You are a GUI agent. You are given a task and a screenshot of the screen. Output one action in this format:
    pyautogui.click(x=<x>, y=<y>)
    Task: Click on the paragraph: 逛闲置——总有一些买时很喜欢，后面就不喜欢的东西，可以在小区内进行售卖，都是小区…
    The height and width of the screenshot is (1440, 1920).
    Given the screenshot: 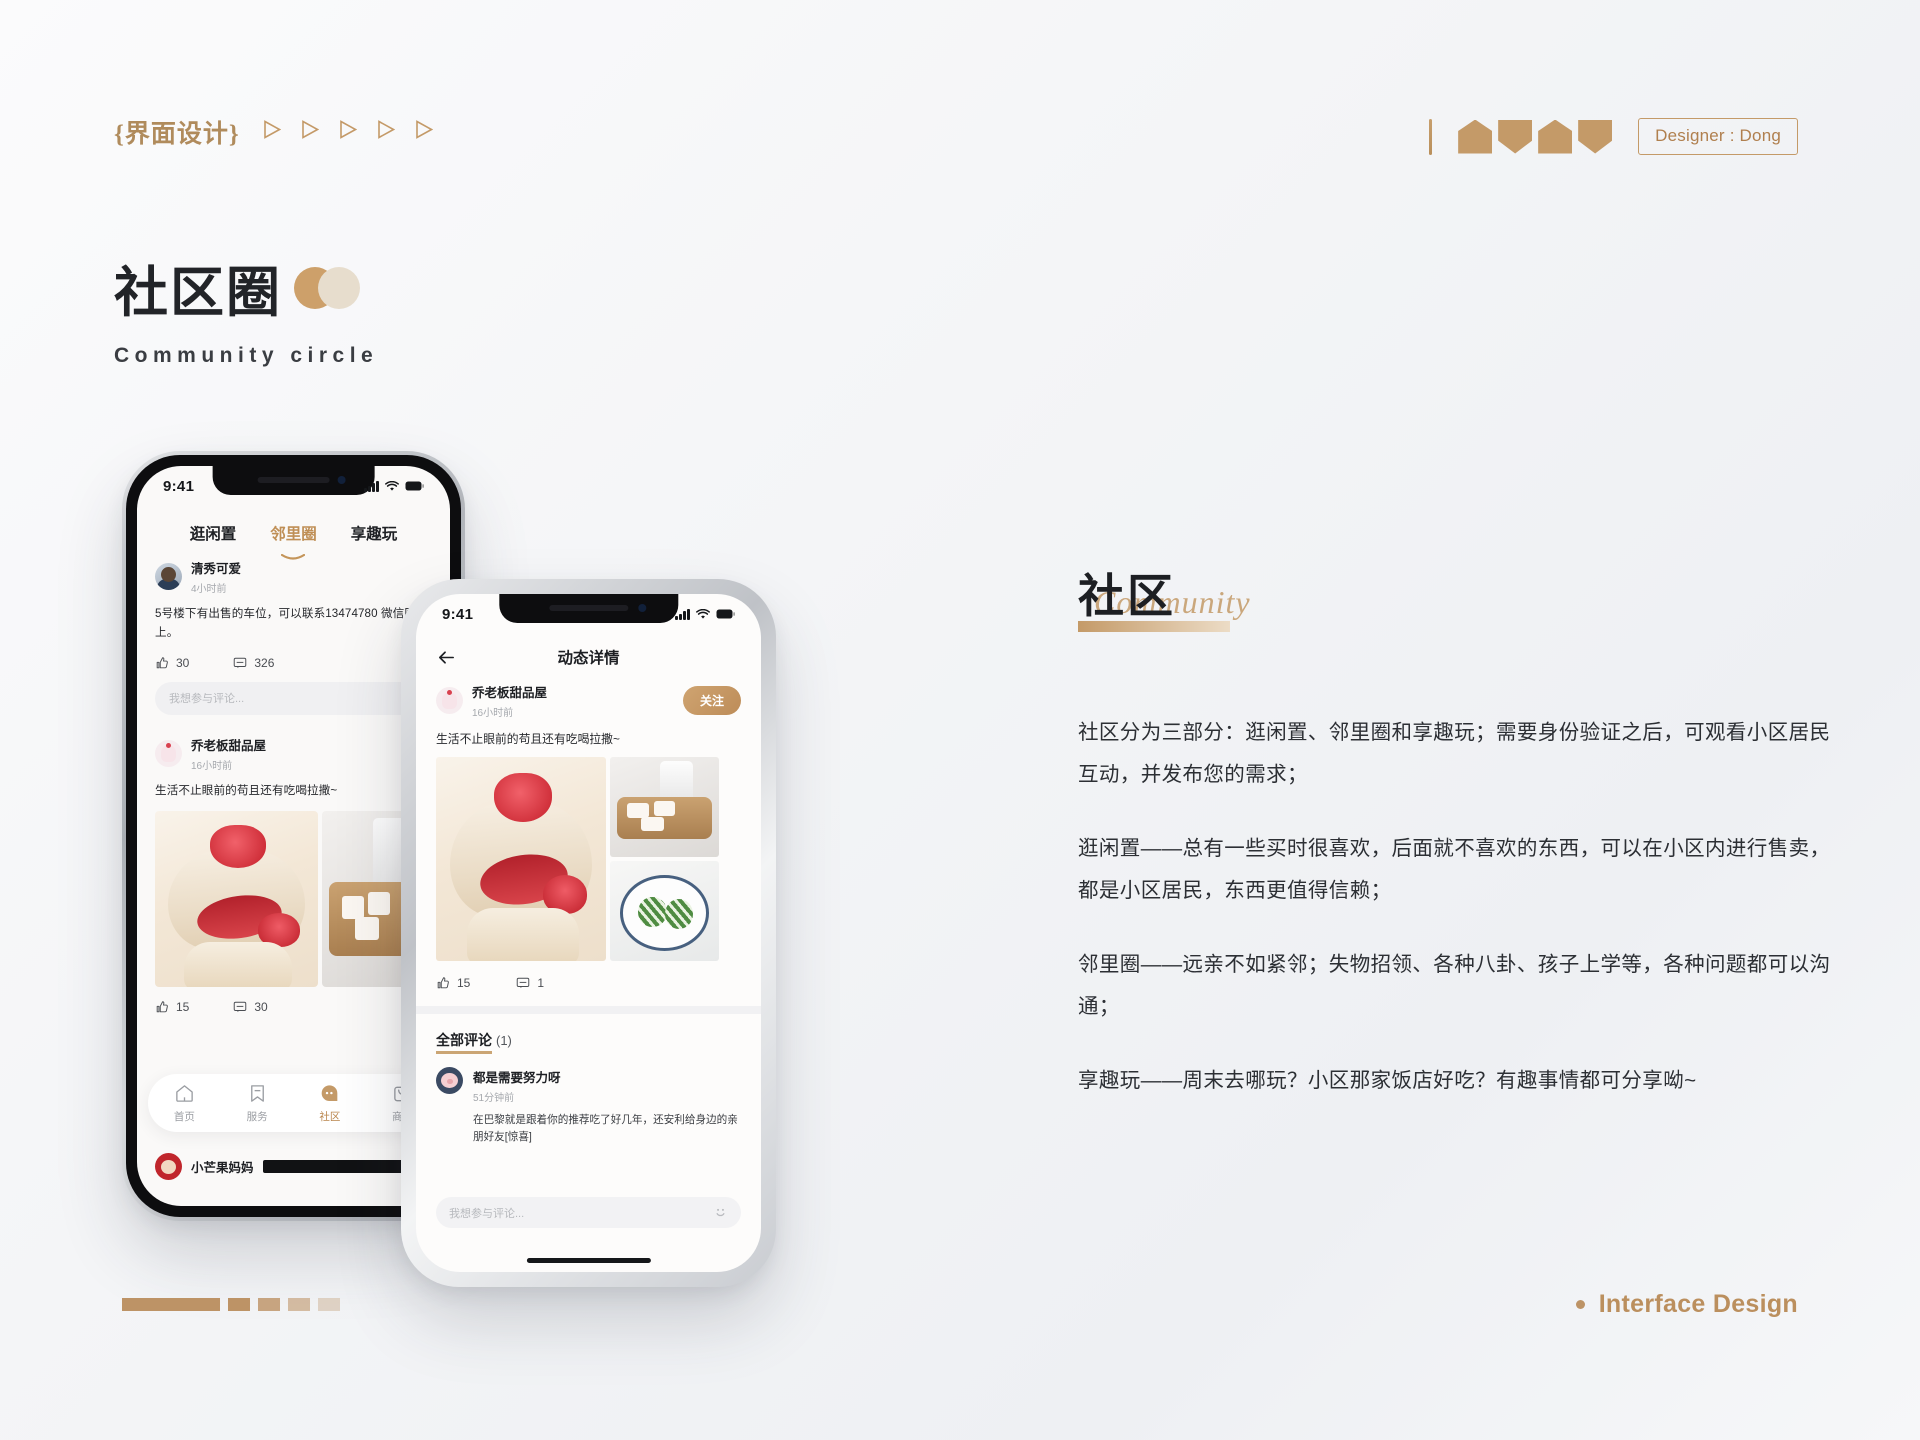 What is the action you would take?
    pyautogui.click(x=1454, y=870)
    